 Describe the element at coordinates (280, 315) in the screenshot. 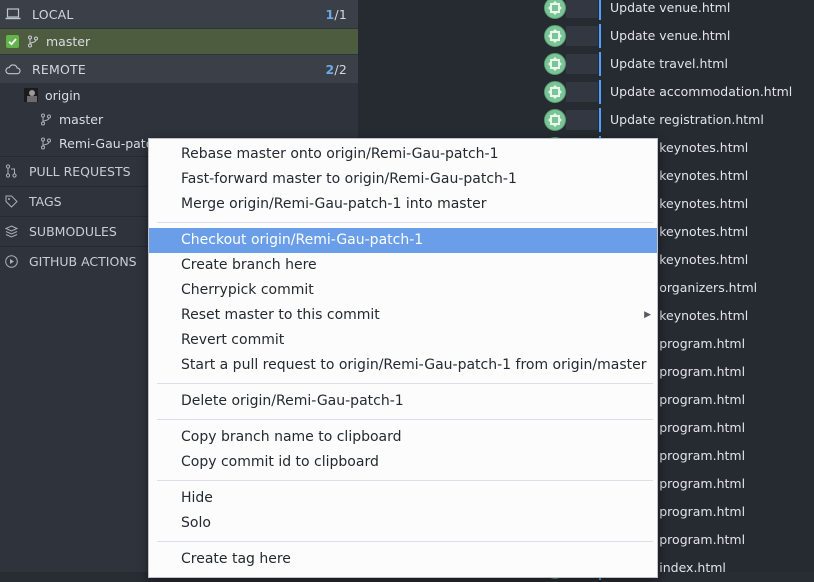

I see `menu-item-label: Reset master to this commit` at that location.